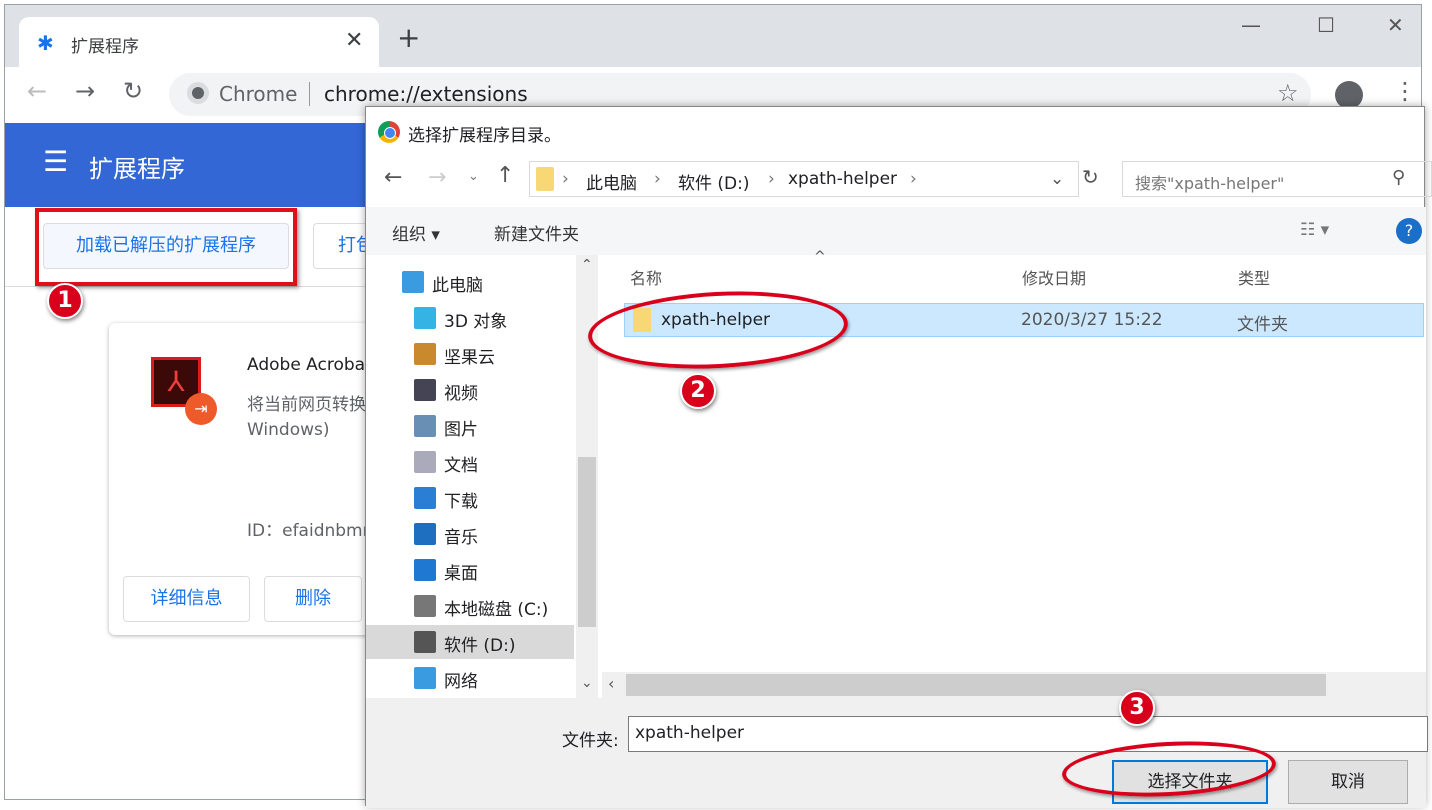 The width and height of the screenshot is (1432, 810). I want to click on nav-item: 文档, so click(470, 462).